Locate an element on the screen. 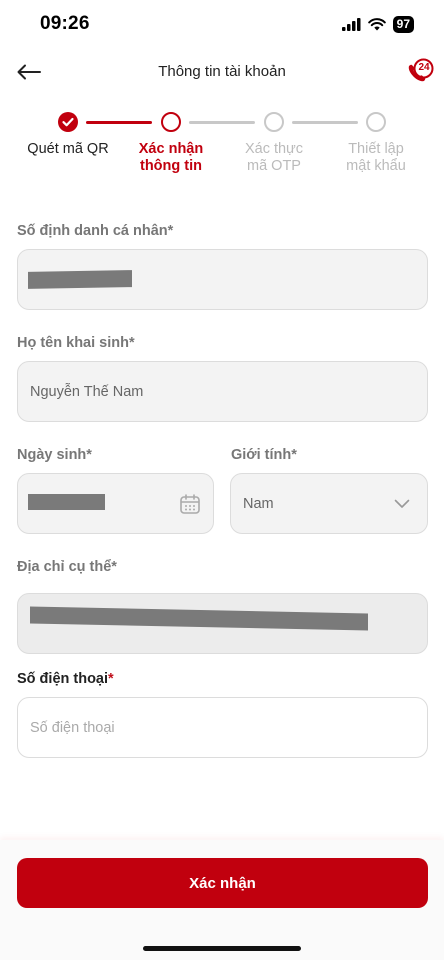  step-4-label-line2: mật khẩu is located at coordinates (376, 166).